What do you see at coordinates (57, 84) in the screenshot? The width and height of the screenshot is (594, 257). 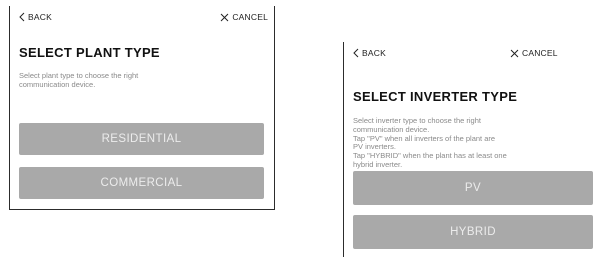 I see `description-line: communication device.` at bounding box center [57, 84].